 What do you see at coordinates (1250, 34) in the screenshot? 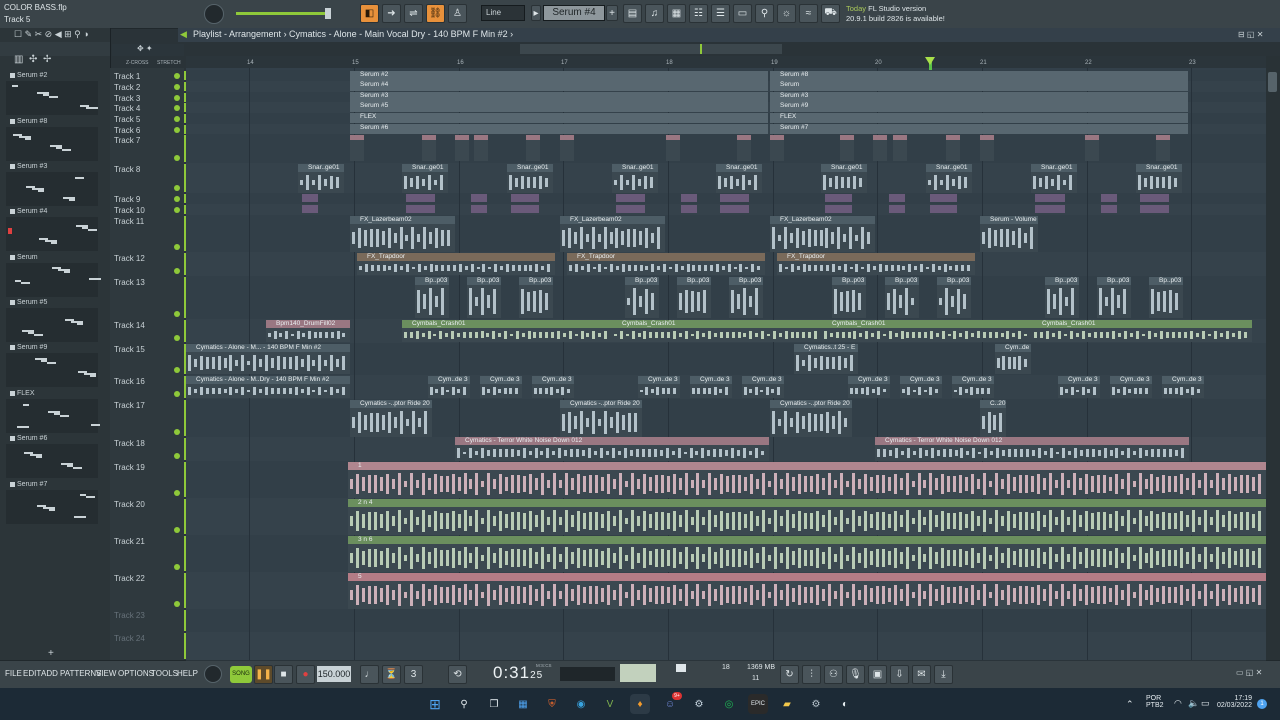
I see `window-controls: ⊟ ◱ ✕` at bounding box center [1250, 34].